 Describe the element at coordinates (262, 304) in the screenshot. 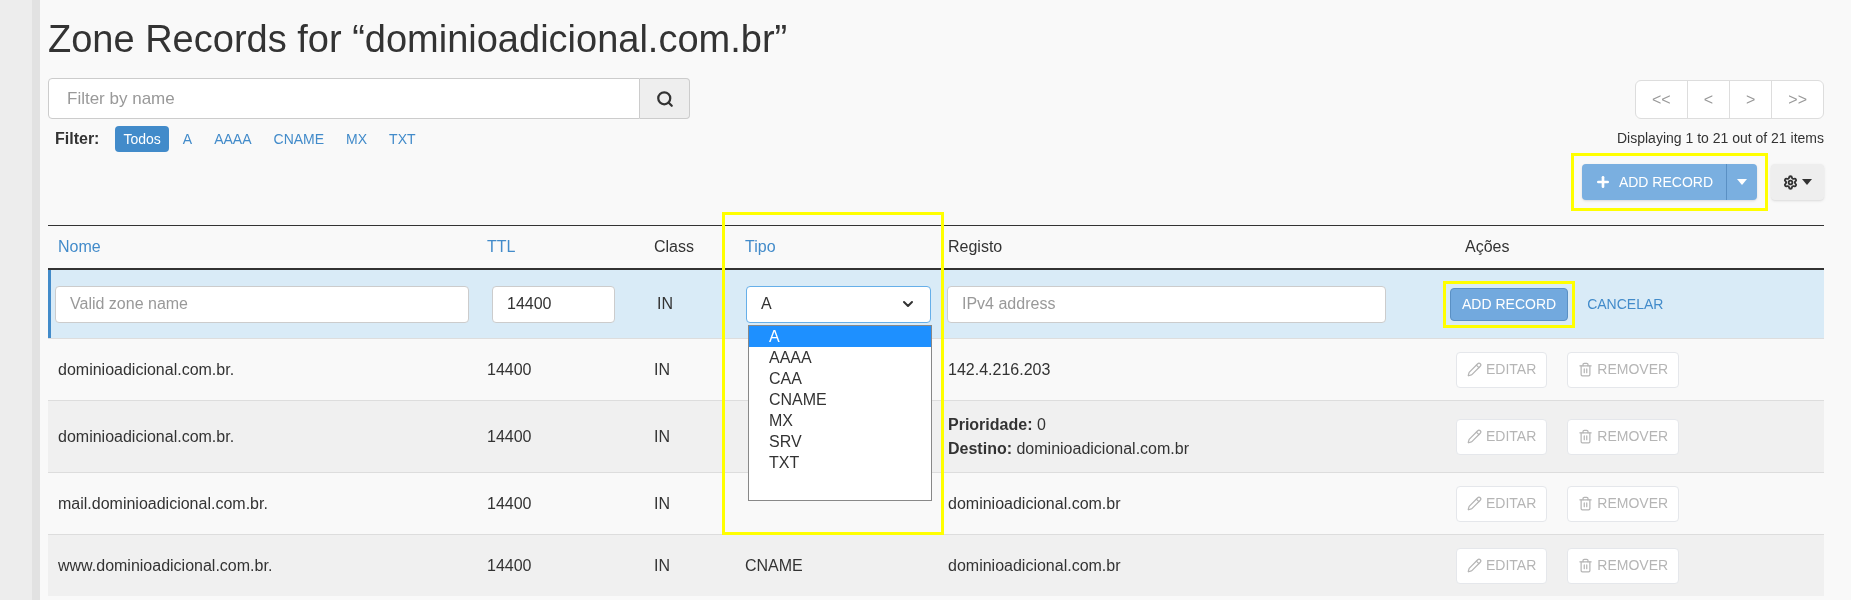

I see `name-field: Valid zone name` at that location.